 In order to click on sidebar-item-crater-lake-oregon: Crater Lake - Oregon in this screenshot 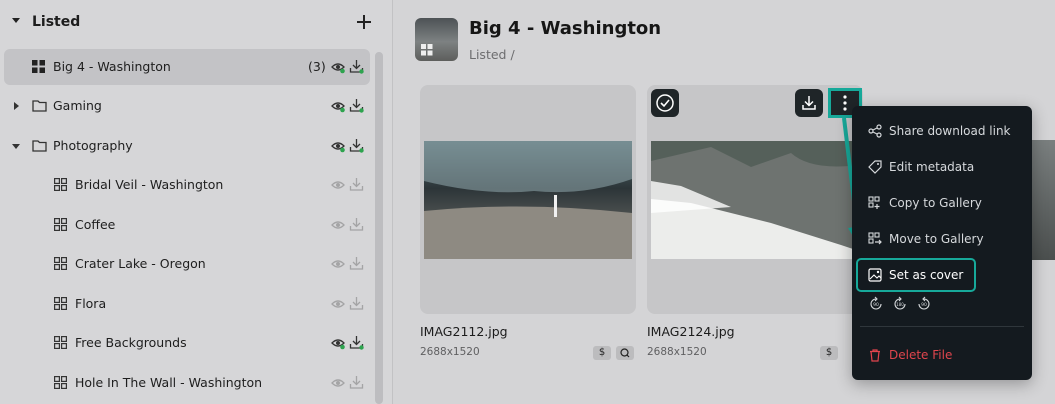, I will do `click(186, 264)`.